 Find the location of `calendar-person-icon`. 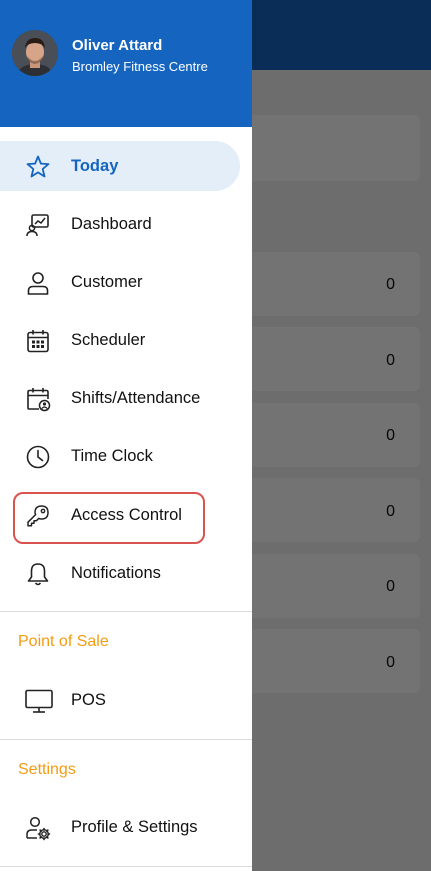

calendar-person-icon is located at coordinates (39, 400).